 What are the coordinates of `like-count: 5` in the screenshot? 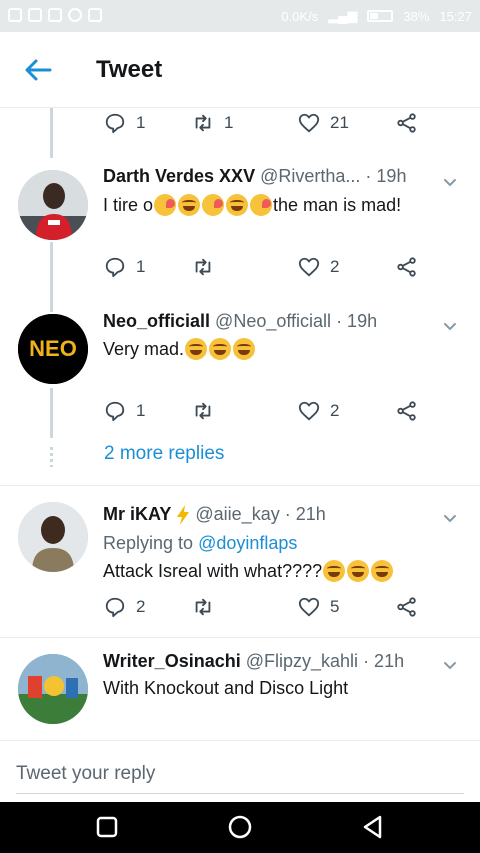 It's located at (335, 606).